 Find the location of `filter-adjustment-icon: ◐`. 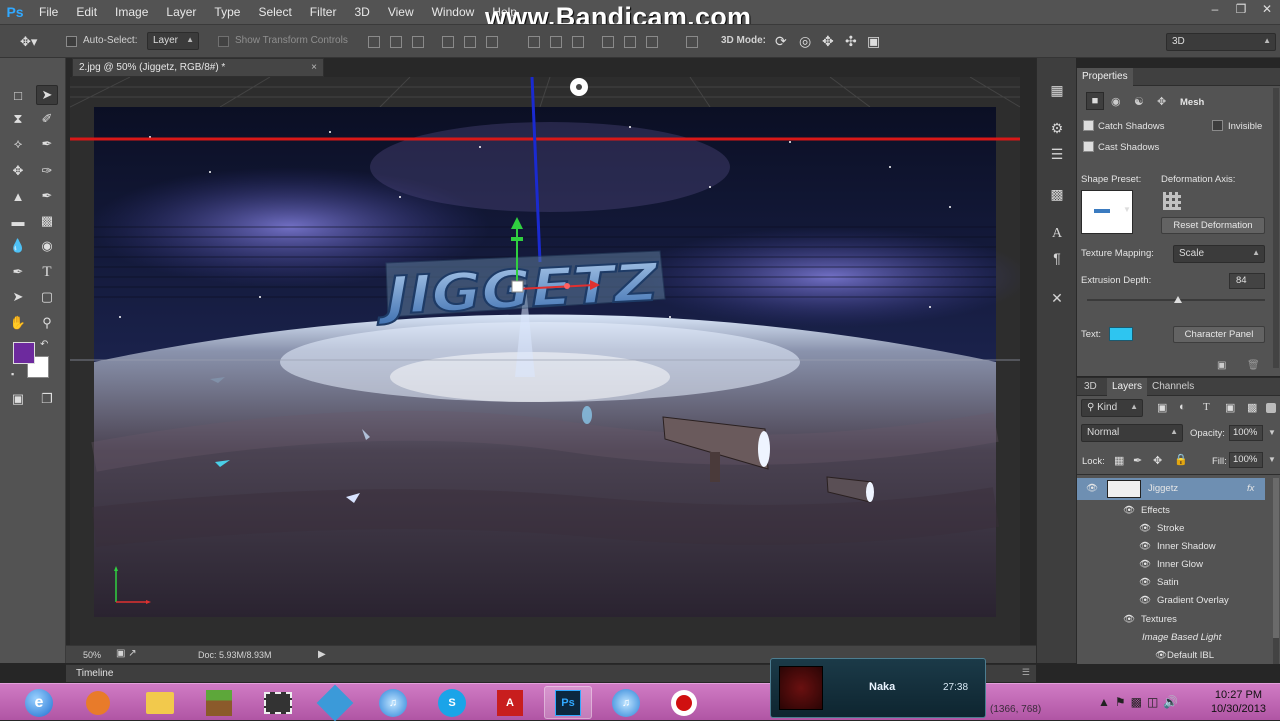

filter-adjustment-icon: ◐ is located at coordinates (1182, 407).